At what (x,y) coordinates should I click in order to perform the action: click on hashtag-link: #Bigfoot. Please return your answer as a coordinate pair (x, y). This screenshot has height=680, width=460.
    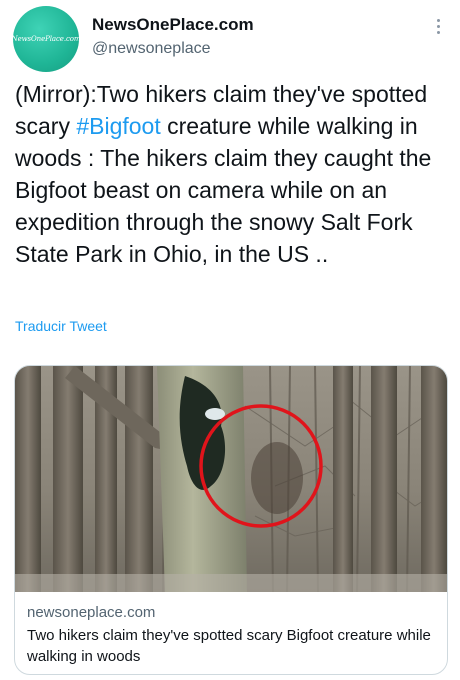
    Looking at the image, I should click on (118, 126).